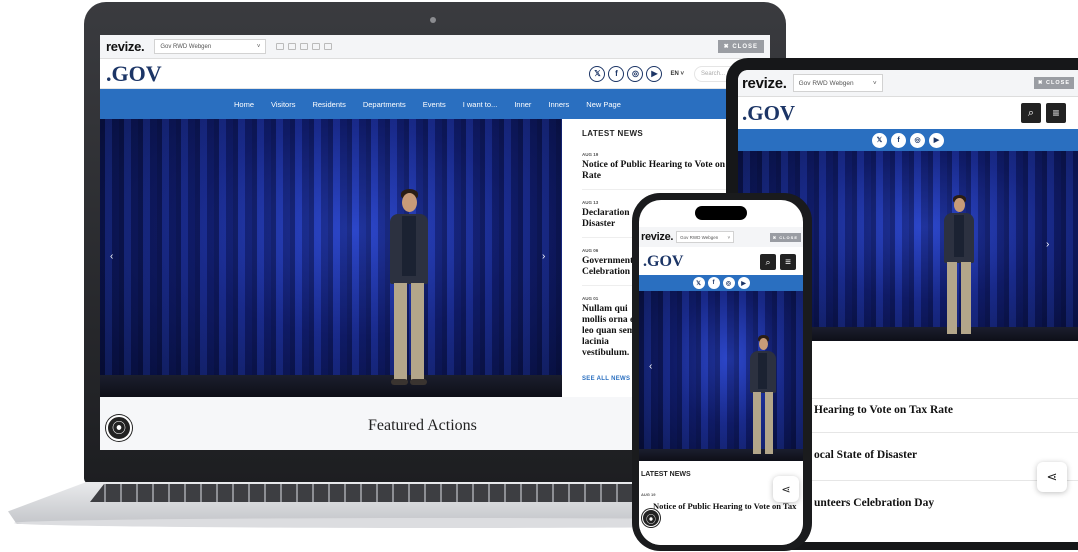  I want to click on nav-item-residents: Residents, so click(328, 104).